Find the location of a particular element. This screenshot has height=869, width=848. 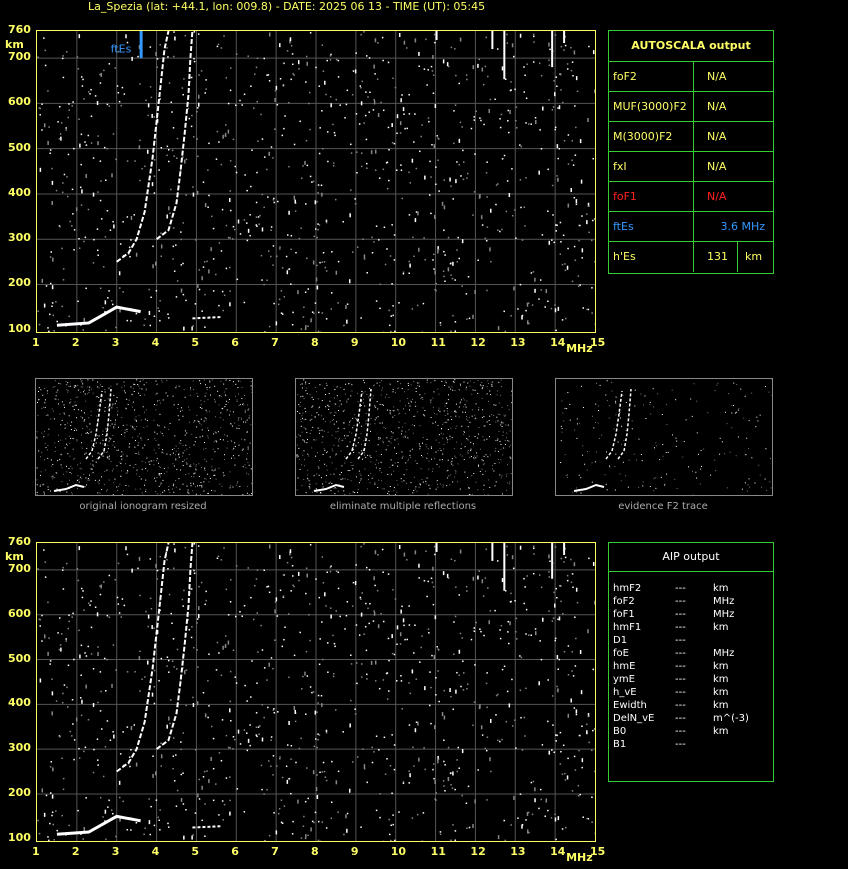

o-mode-trace is located at coordinates (143, 147).